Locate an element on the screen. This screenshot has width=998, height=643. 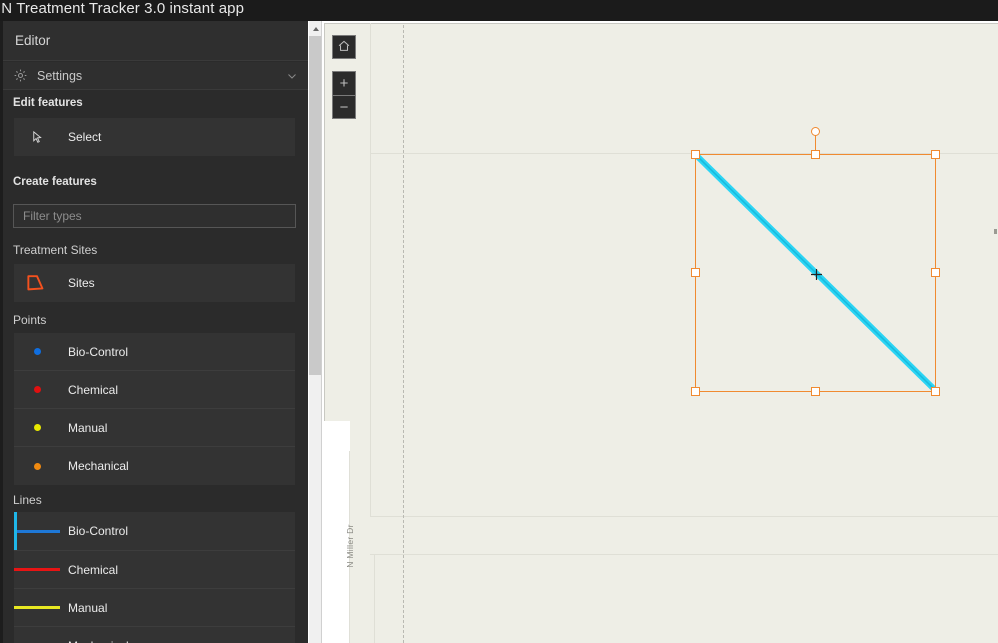
chevron-up-icon is located at coordinates (315, 29).